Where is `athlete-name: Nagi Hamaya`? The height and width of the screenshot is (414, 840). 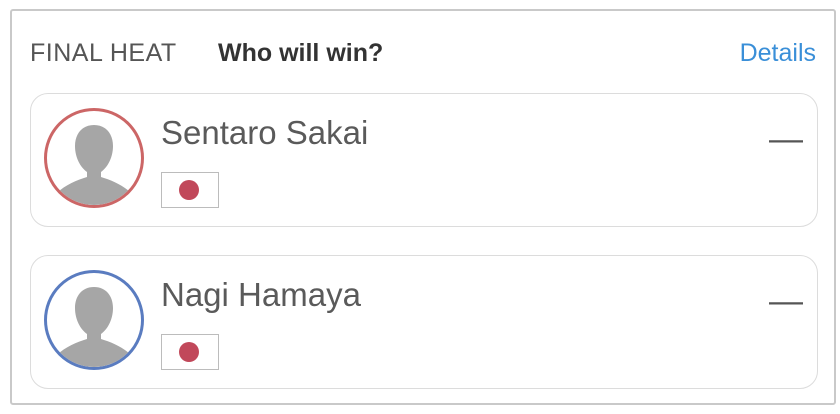
athlete-name: Nagi Hamaya is located at coordinates (261, 294).